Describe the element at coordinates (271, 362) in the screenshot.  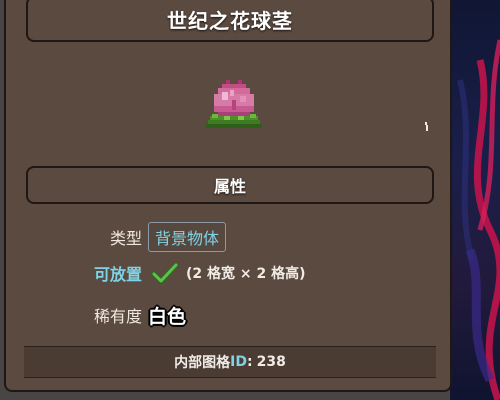
I see `internal-id-value: 238` at that location.